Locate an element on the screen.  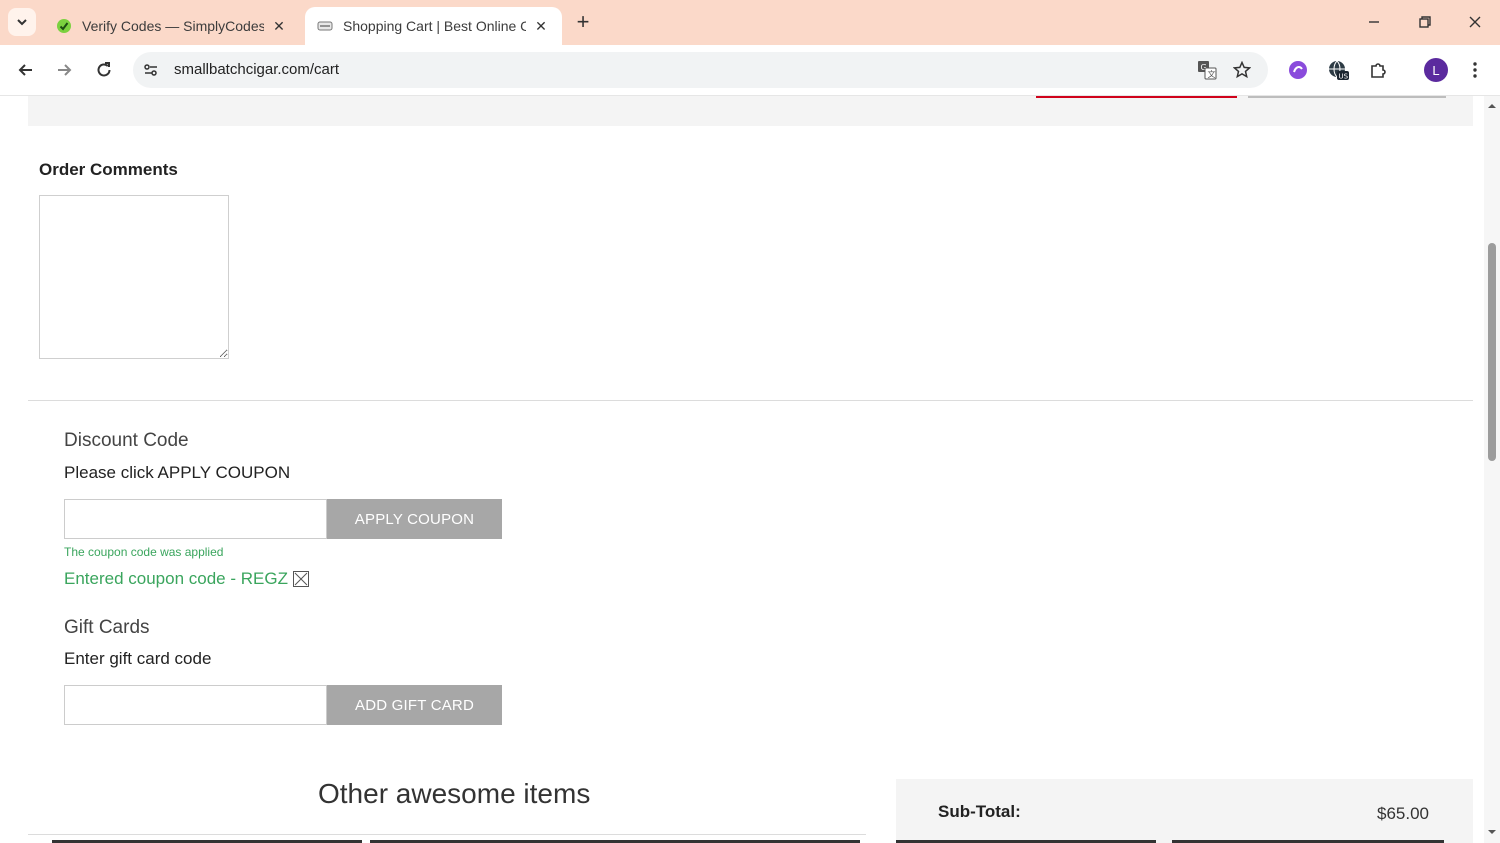
vpn-badge: US is located at coordinates (1344, 77).